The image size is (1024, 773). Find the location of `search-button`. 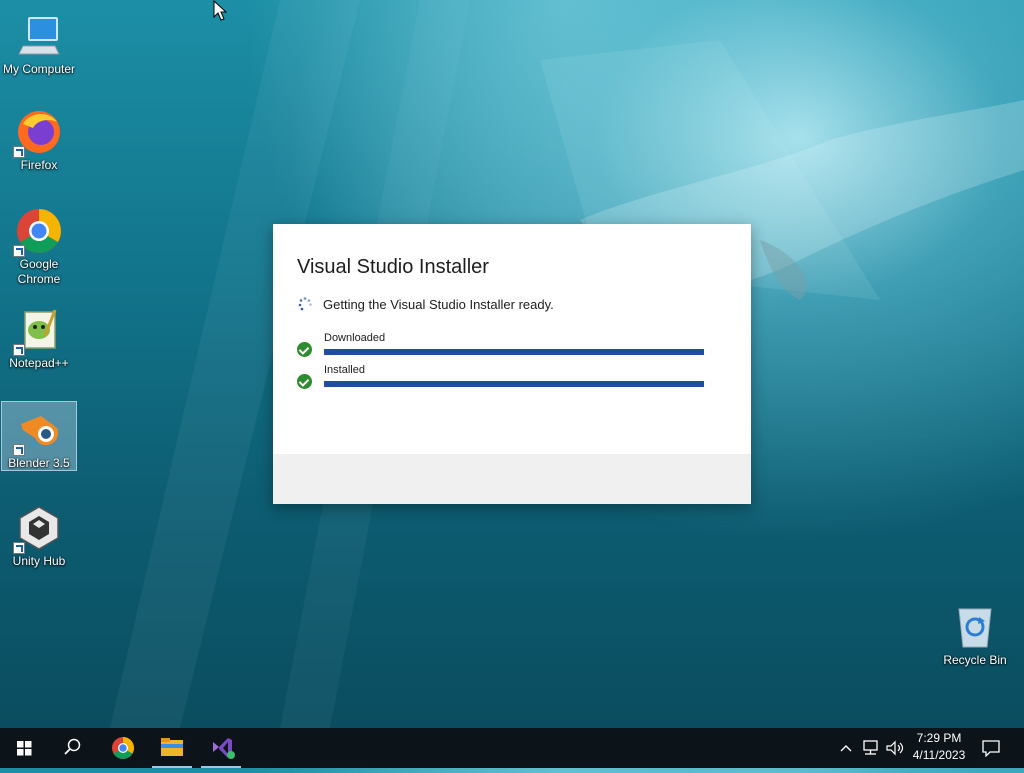

search-button is located at coordinates (72, 748).